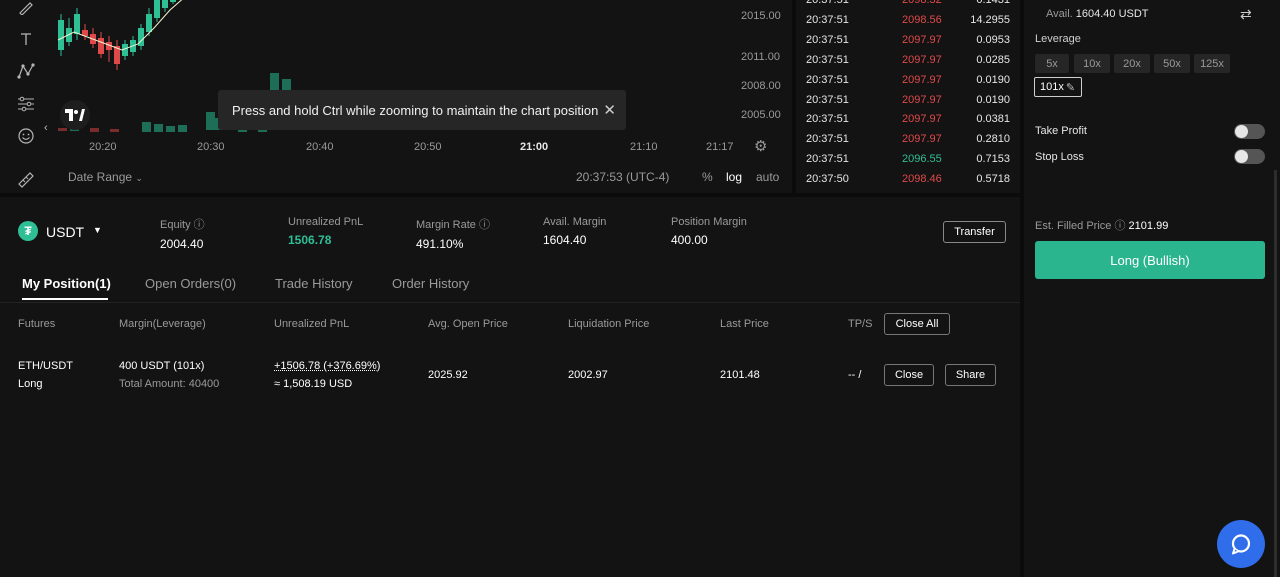 The image size is (1280, 577). I want to click on position-liquidation: 2002.97, so click(588, 375).